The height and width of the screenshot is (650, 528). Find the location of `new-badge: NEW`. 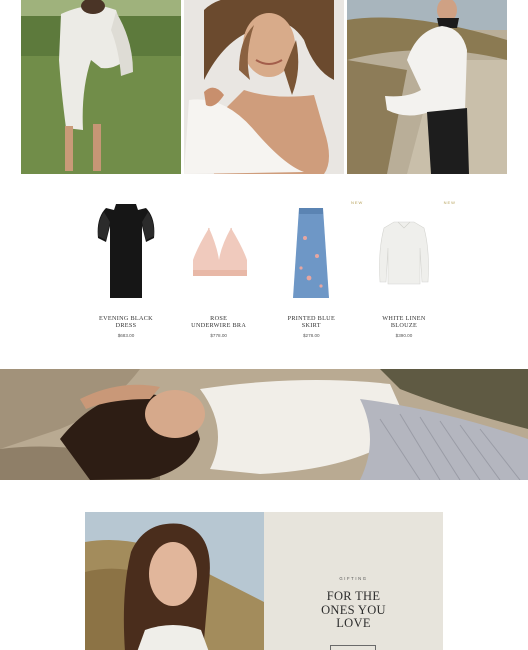

new-badge: NEW is located at coordinates (449, 202).